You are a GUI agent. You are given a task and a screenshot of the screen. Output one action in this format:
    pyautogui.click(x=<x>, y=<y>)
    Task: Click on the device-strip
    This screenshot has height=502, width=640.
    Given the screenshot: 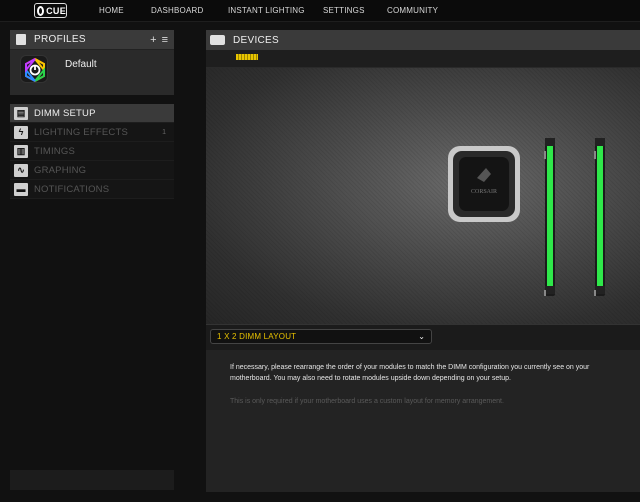 What is the action you would take?
    pyautogui.click(x=423, y=59)
    